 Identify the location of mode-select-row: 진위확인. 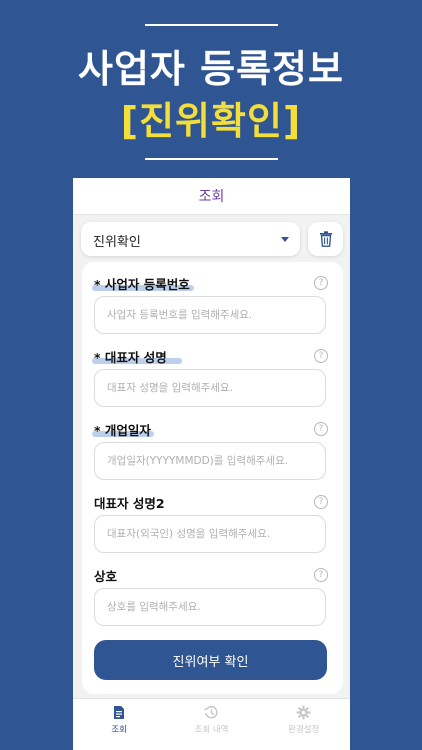
(212, 239).